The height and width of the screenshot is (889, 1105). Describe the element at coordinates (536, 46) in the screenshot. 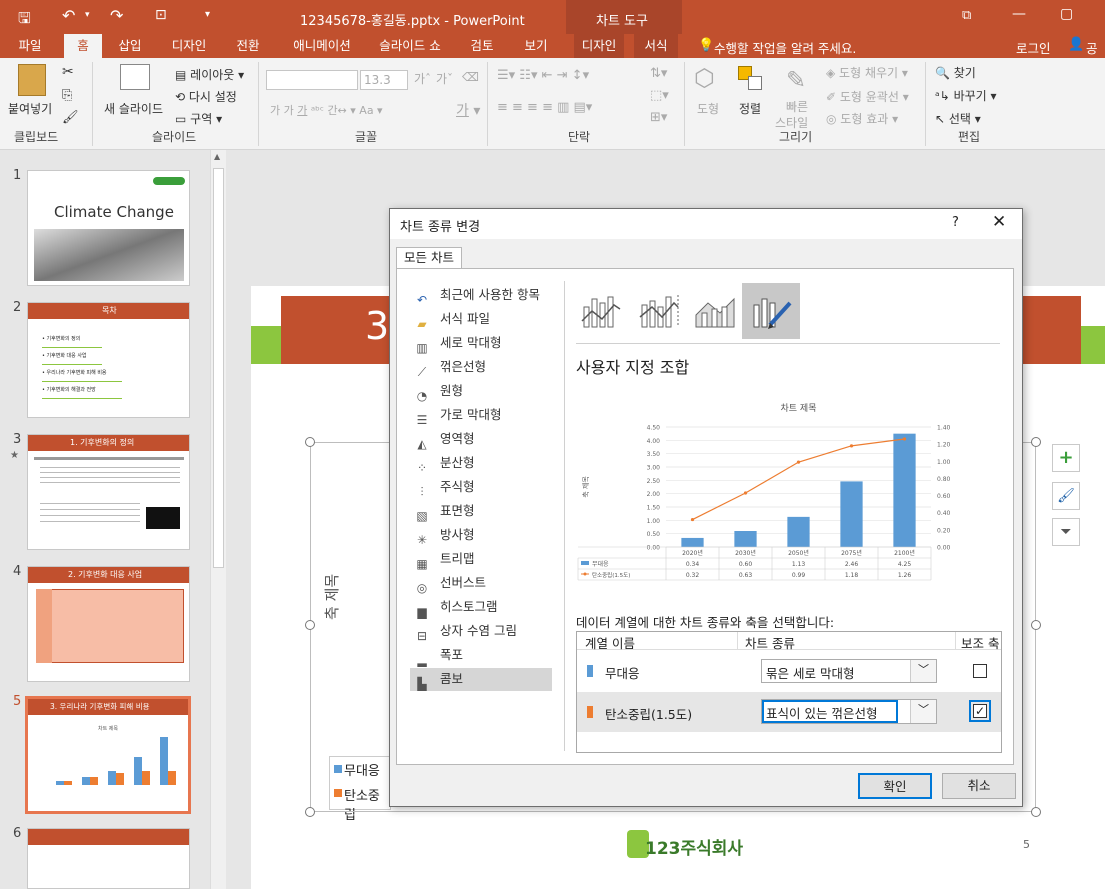

I see `tab-view: 보기` at that location.